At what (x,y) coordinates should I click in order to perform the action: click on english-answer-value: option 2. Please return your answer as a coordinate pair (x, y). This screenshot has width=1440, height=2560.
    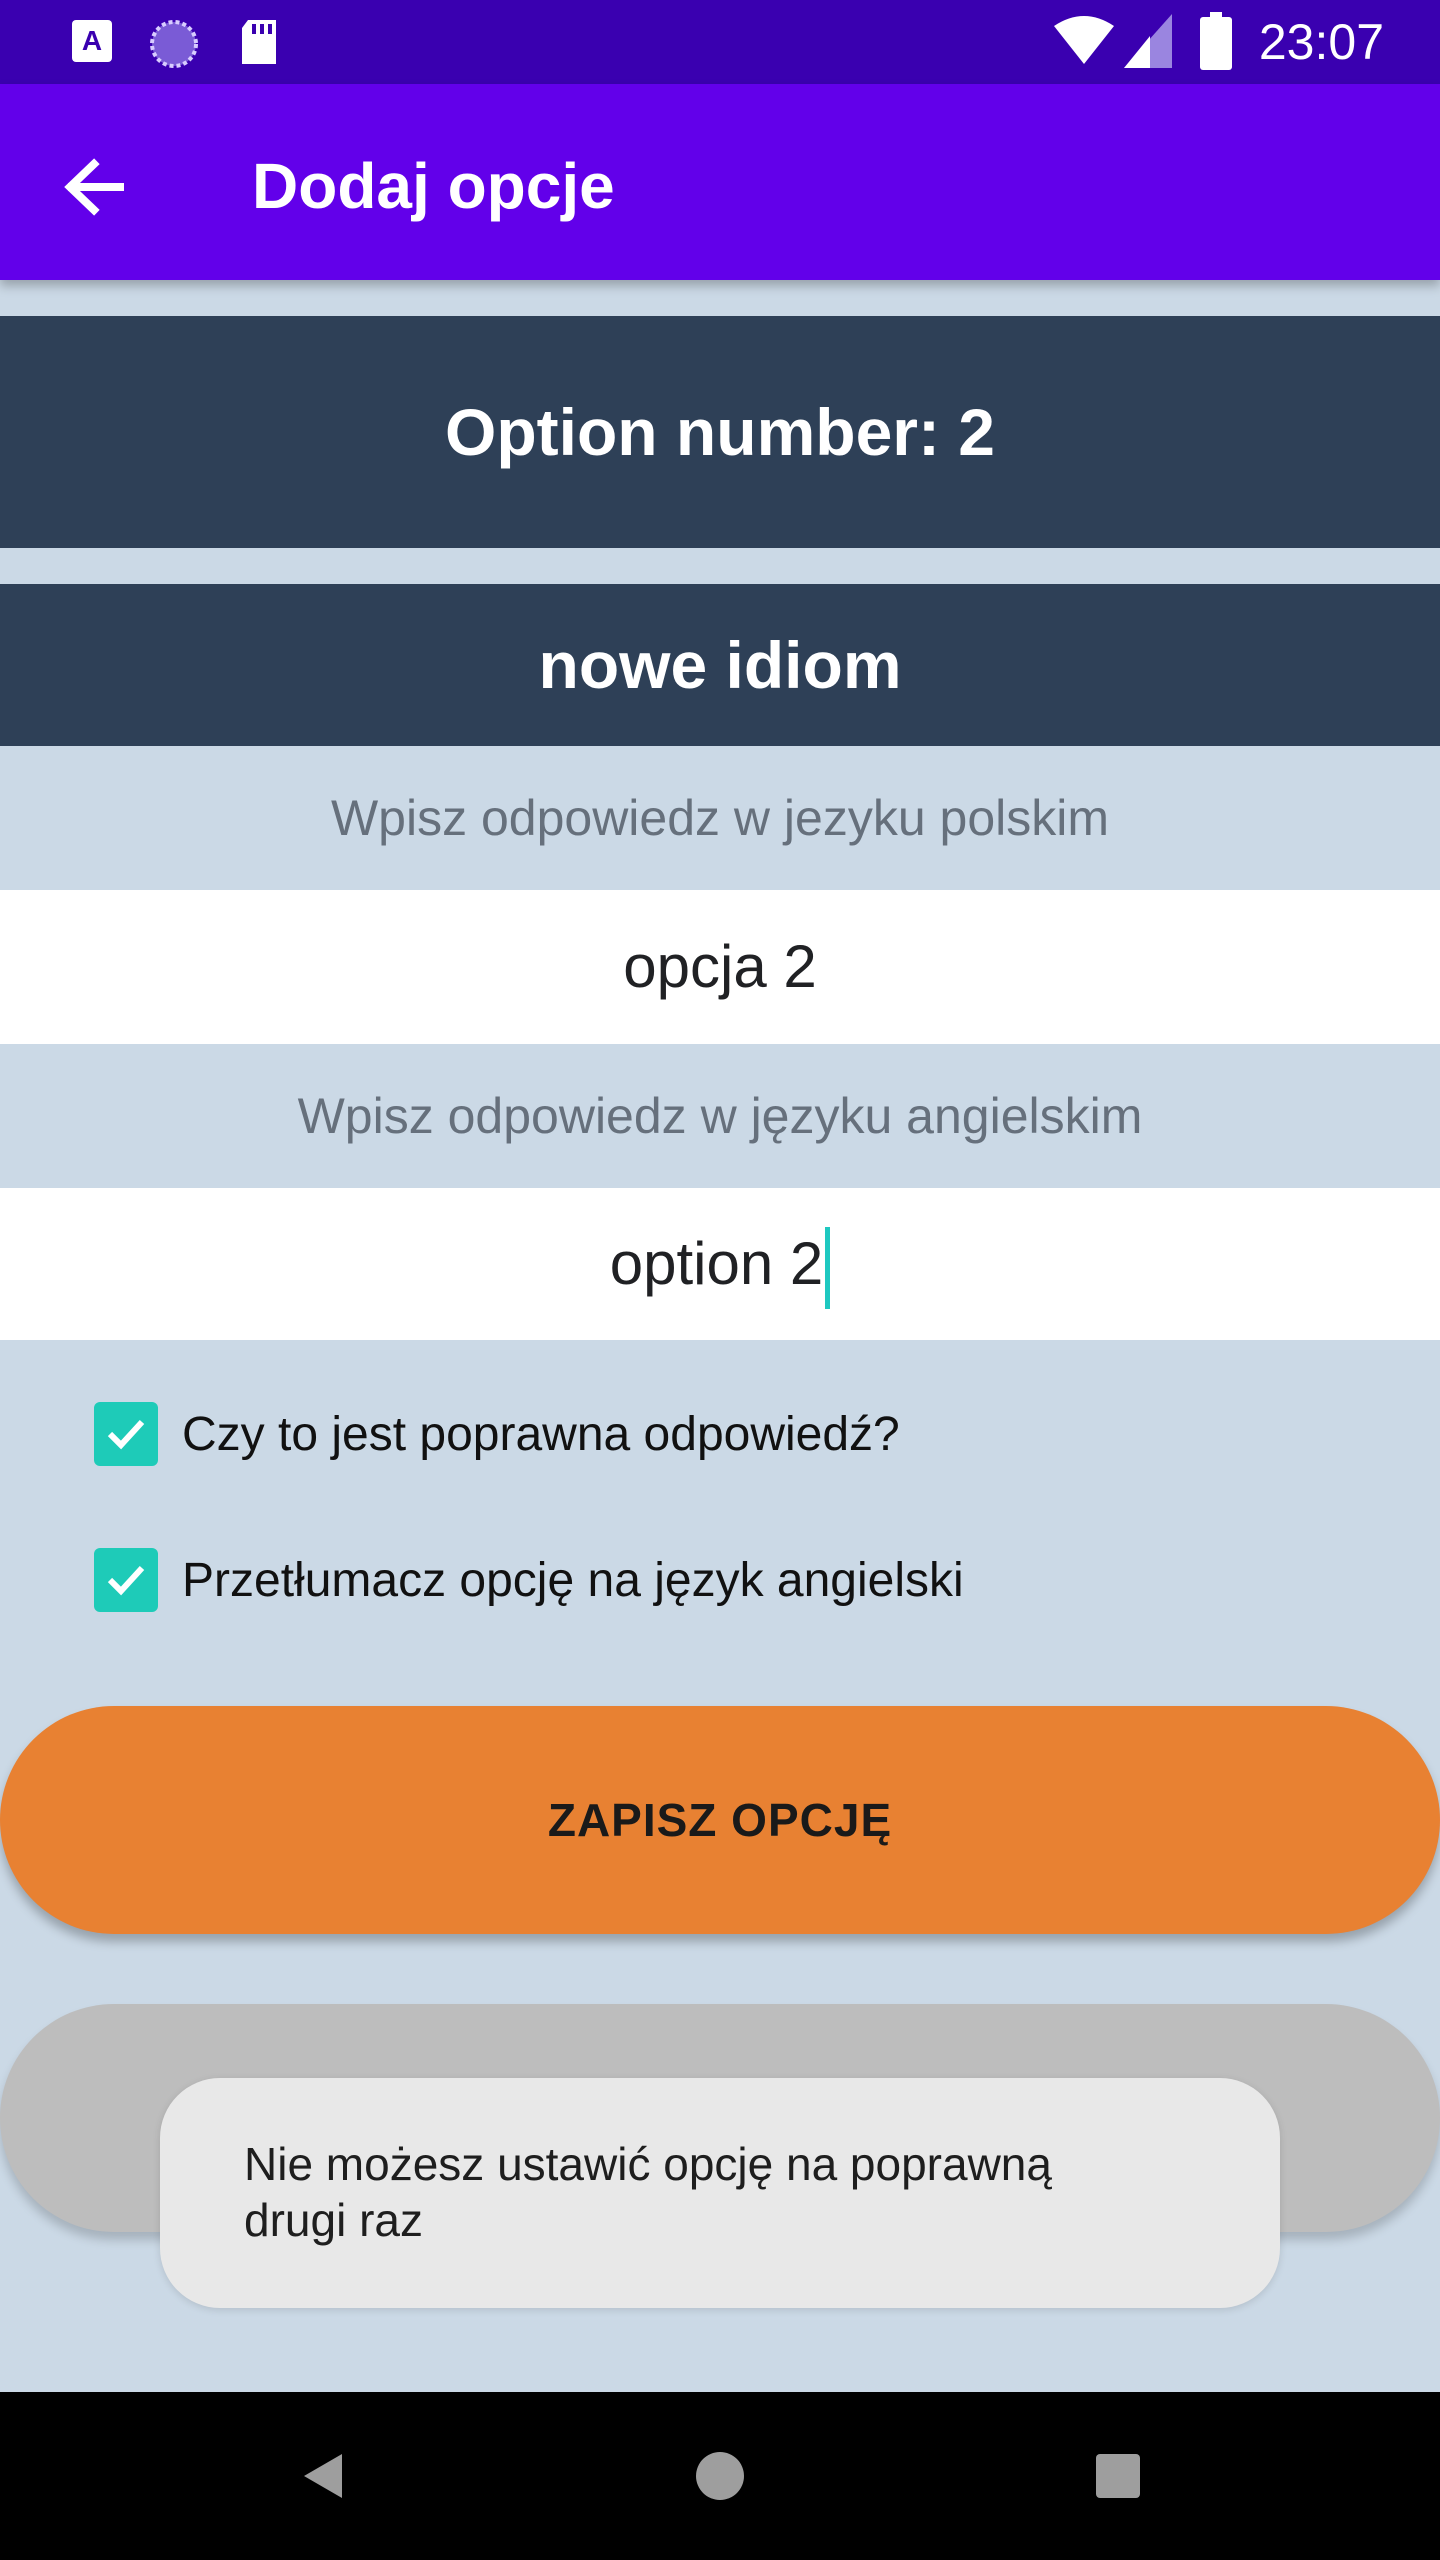
    Looking at the image, I should click on (716, 1263).